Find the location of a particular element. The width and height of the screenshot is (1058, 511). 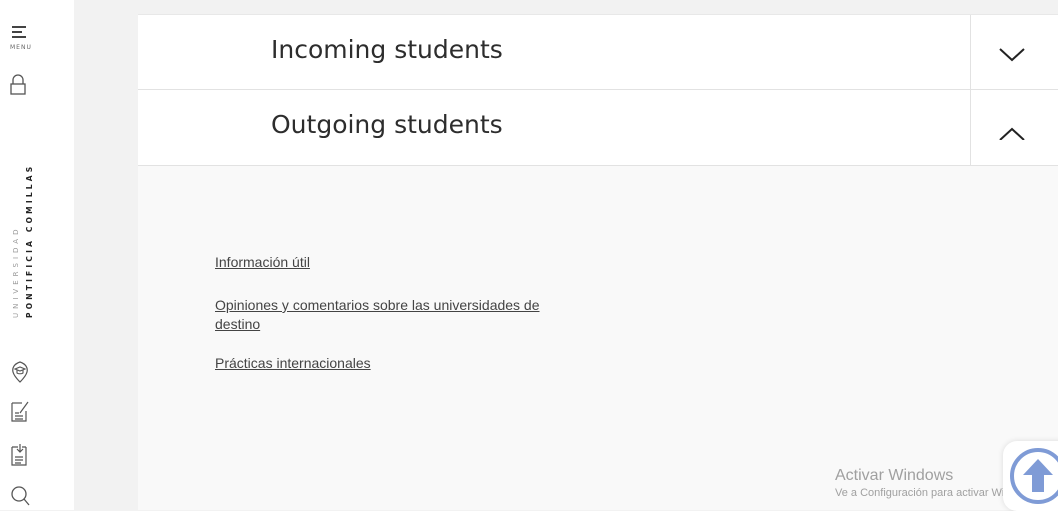

university-brand: UNIVERSIDAD PONTIFICIA COMILLAS is located at coordinates (26, 223).